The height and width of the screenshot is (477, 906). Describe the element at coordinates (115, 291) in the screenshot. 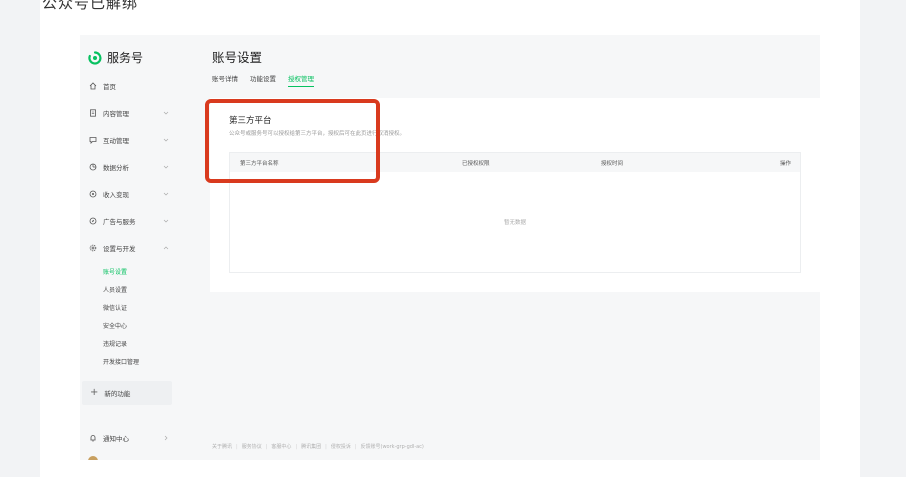

I see `sidebar-subitem-staff: 人员设置` at that location.